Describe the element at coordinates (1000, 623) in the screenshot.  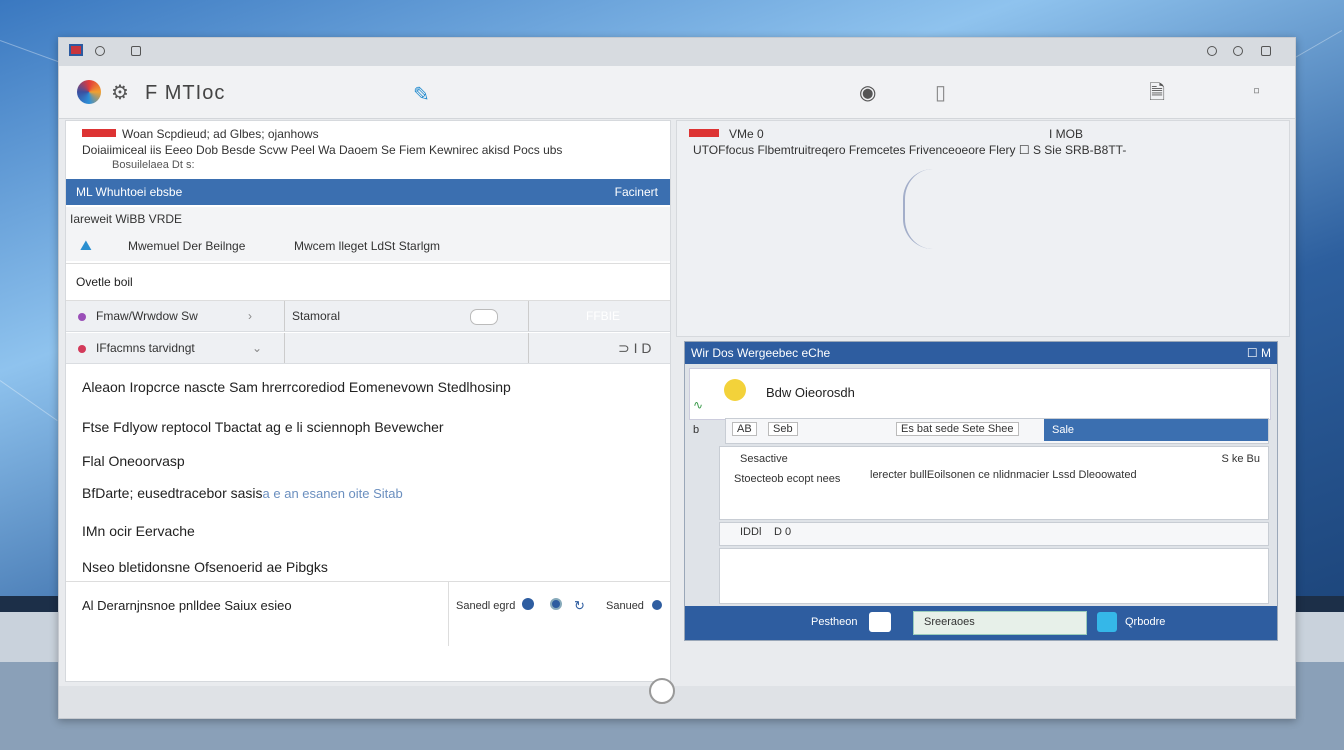
I see `embedded-input: Sreeraoes` at that location.